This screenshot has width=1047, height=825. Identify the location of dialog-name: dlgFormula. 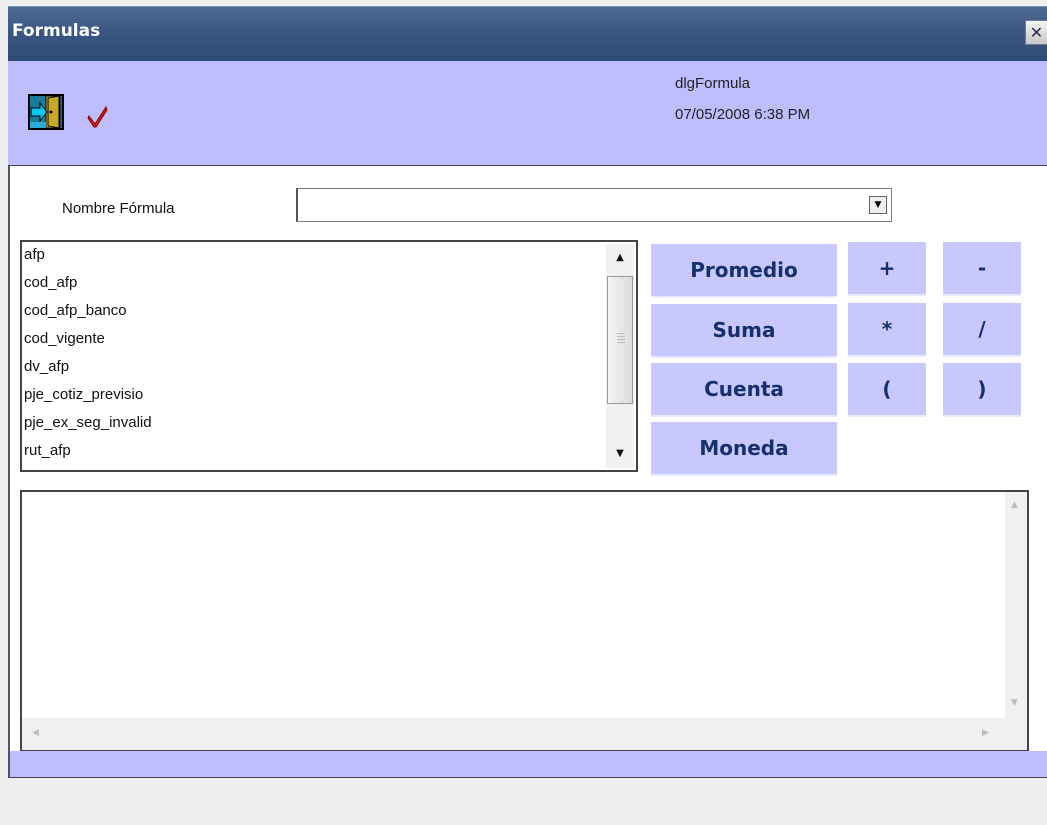
(713, 83).